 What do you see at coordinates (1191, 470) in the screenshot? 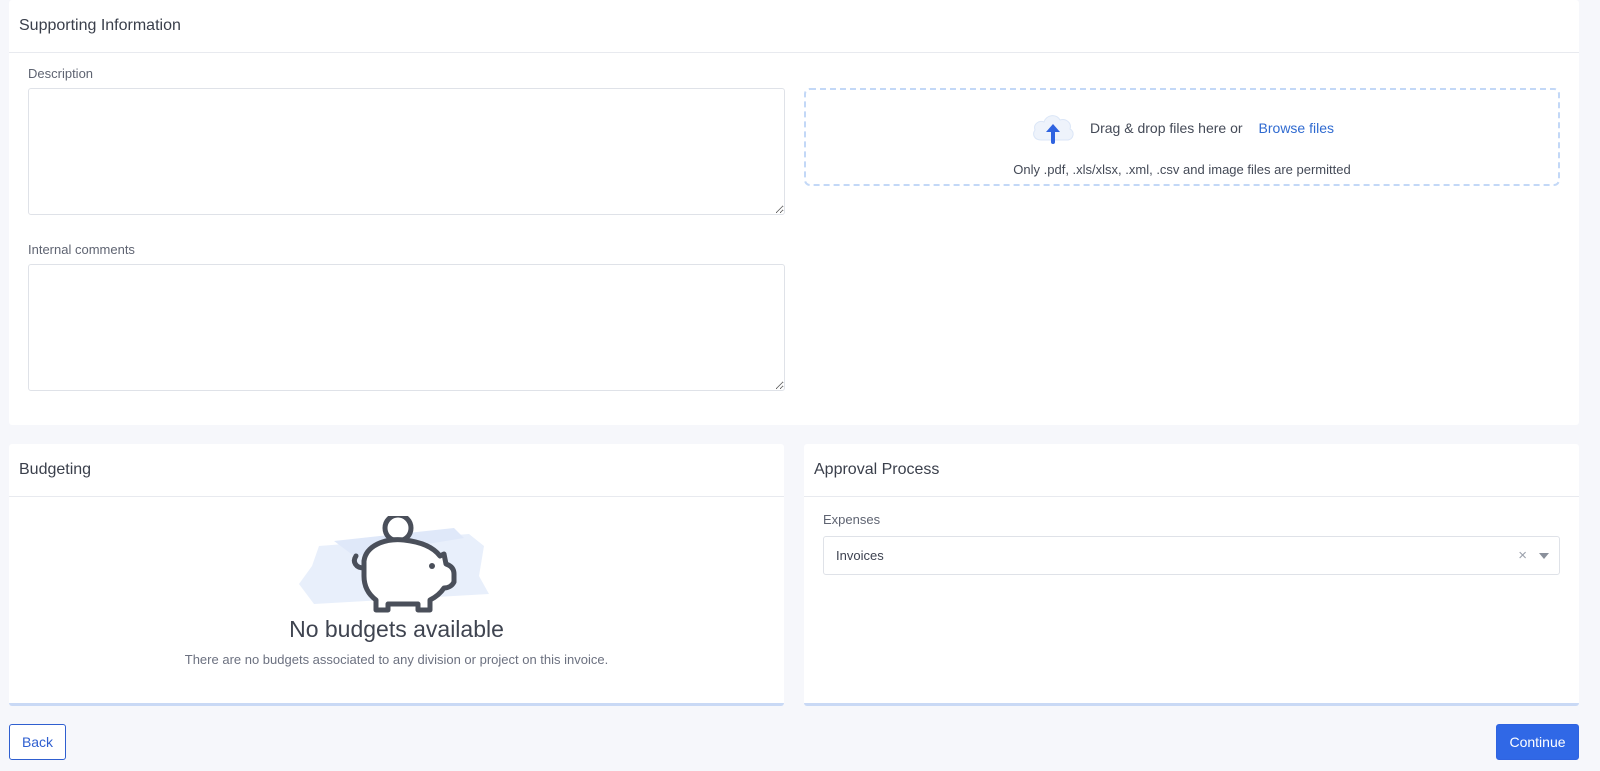
I see `approval-process-title: Approval Process` at bounding box center [1191, 470].